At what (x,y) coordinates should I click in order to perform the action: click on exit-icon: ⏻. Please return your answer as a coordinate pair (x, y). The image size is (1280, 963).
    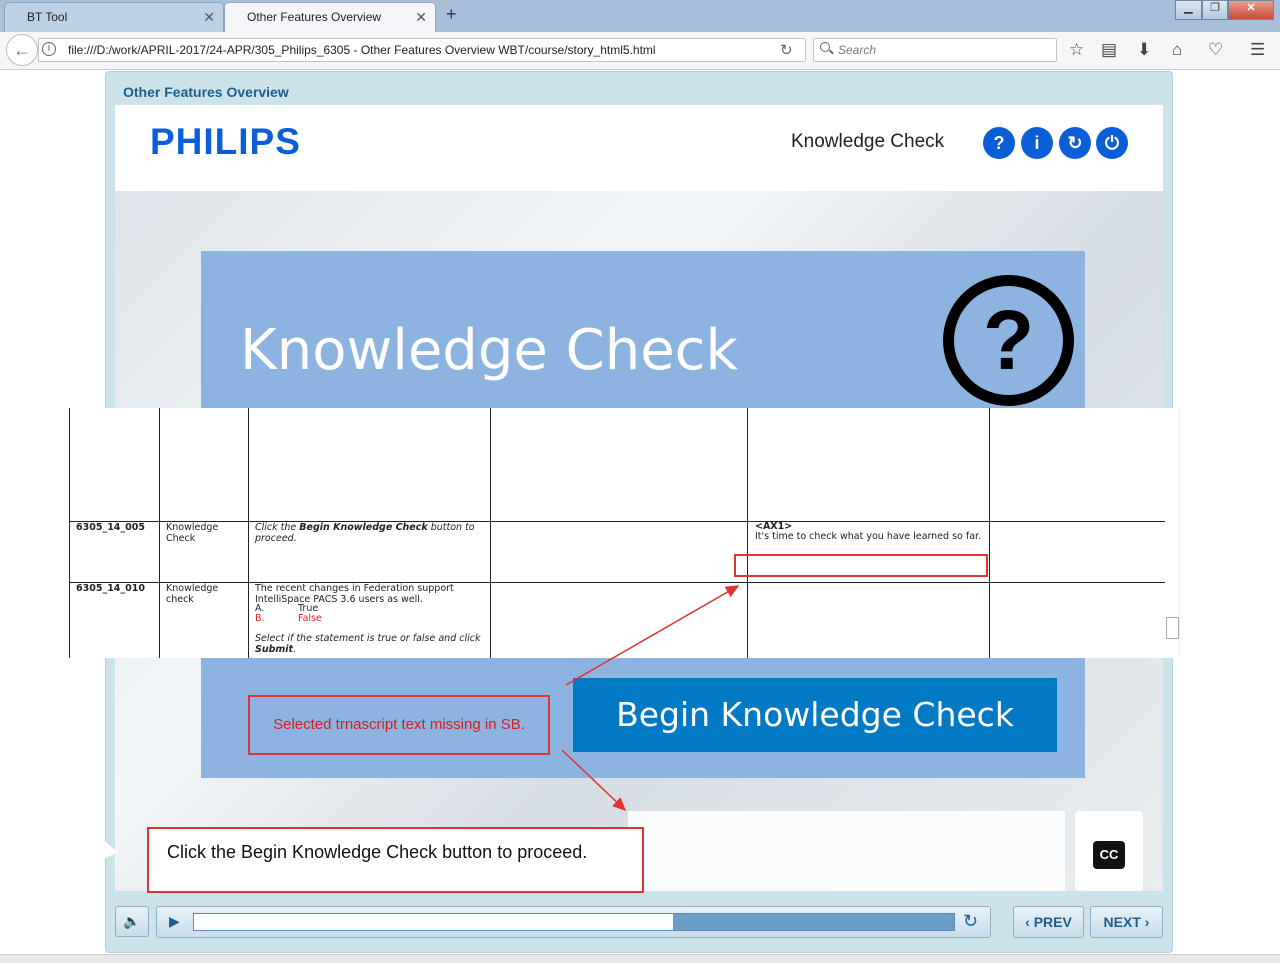
    Looking at the image, I should click on (1112, 143).